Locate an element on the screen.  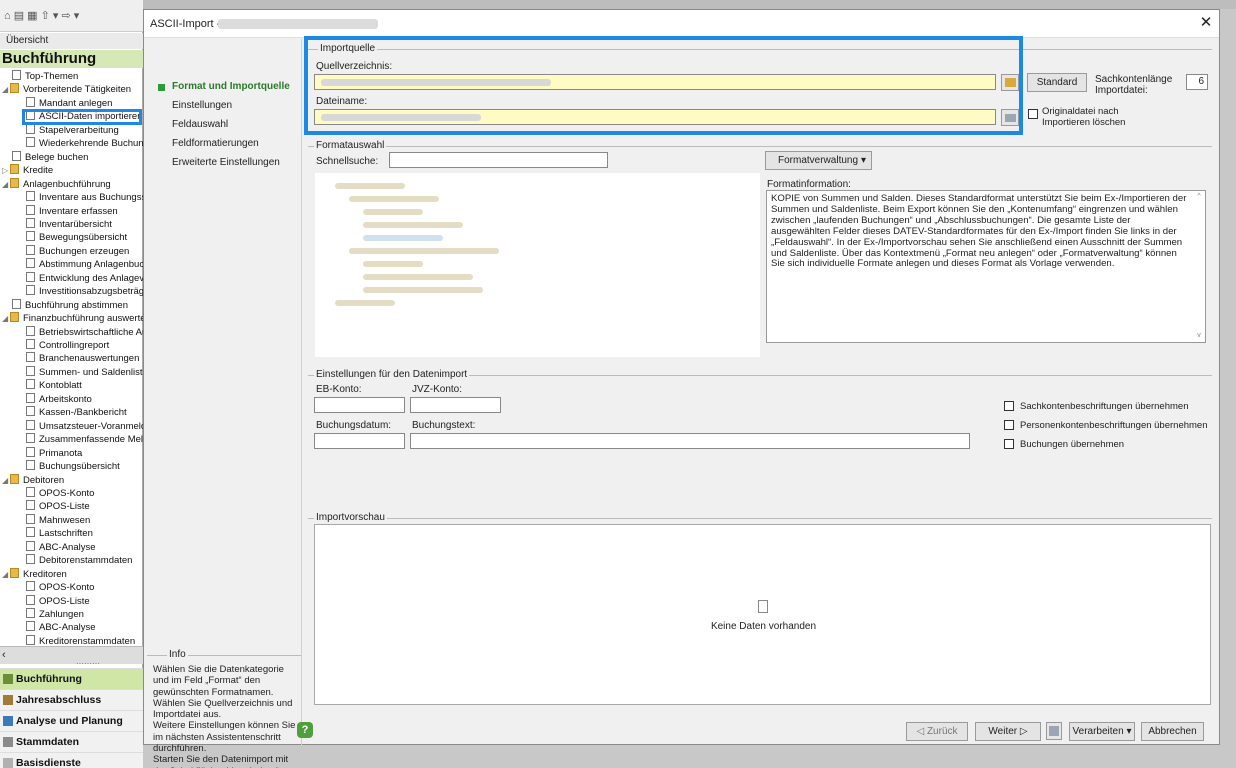
tree-item: Mandant anlegen is located at coordinates (69, 103).